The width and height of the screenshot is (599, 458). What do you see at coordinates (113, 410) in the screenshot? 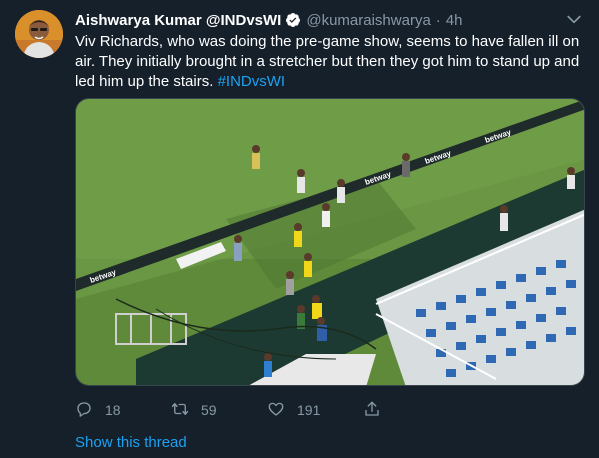
I see `reply-count: 18` at bounding box center [113, 410].